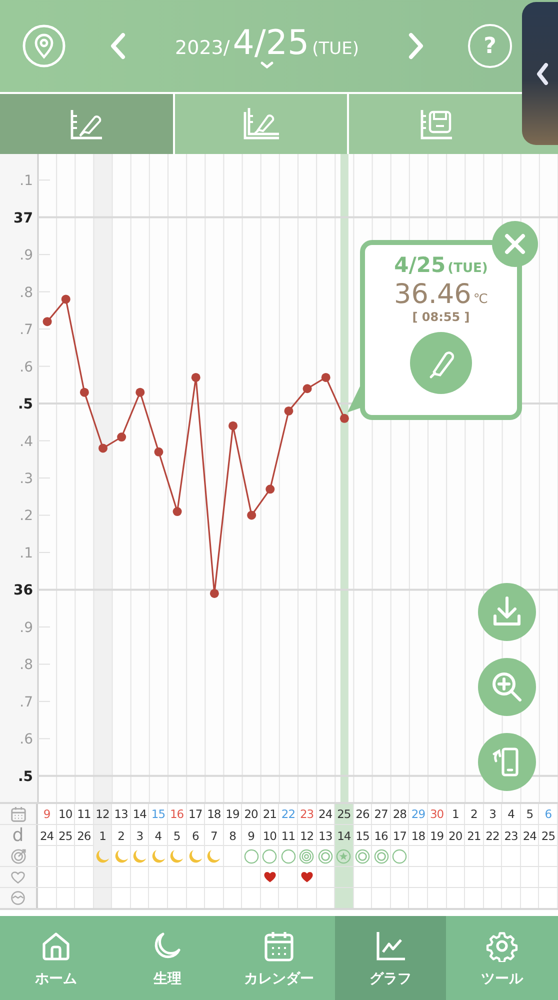 The width and height of the screenshot is (558, 1000). Describe the element at coordinates (23, 218) in the screenshot. I see `axis-tick-label: 37` at that location.